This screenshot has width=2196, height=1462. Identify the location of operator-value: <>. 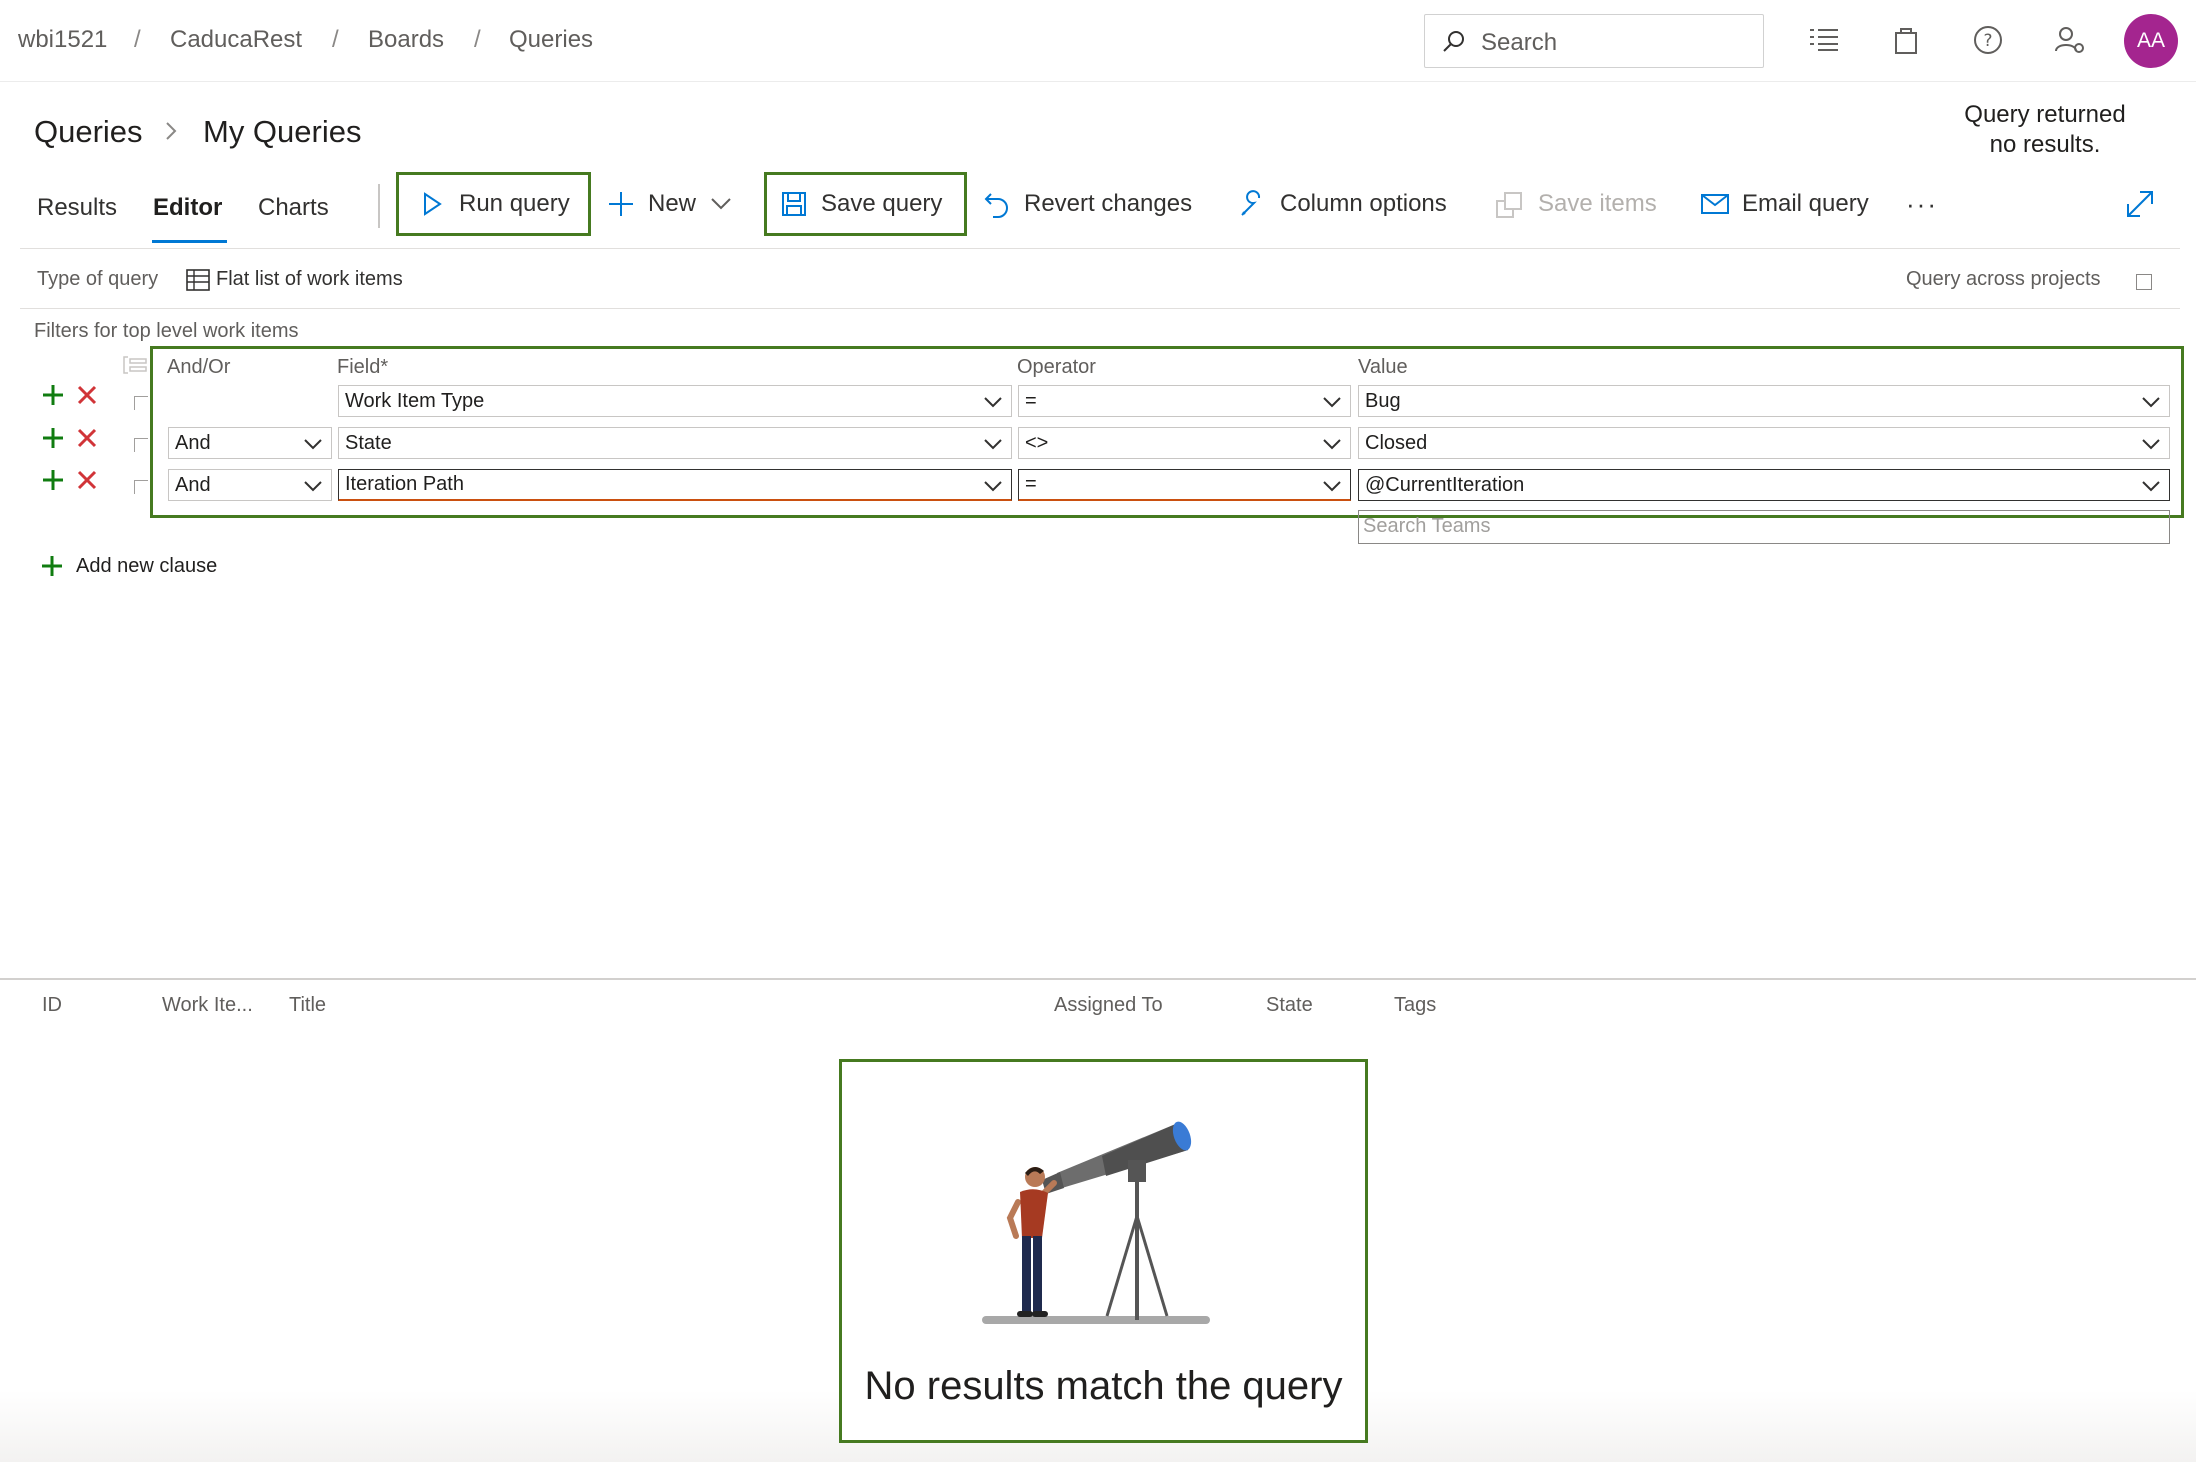
(1037, 442).